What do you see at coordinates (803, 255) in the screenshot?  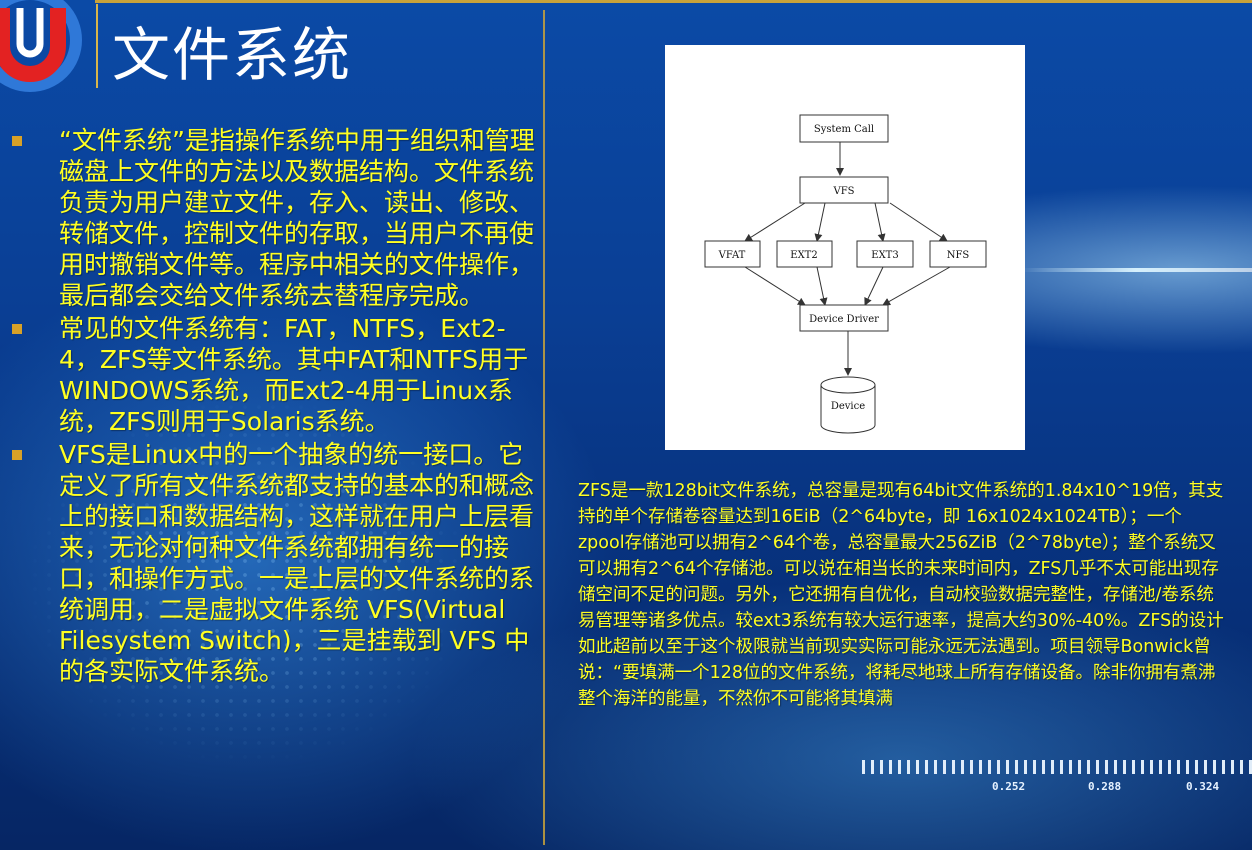 I see `ext2-label: EXT2` at bounding box center [803, 255].